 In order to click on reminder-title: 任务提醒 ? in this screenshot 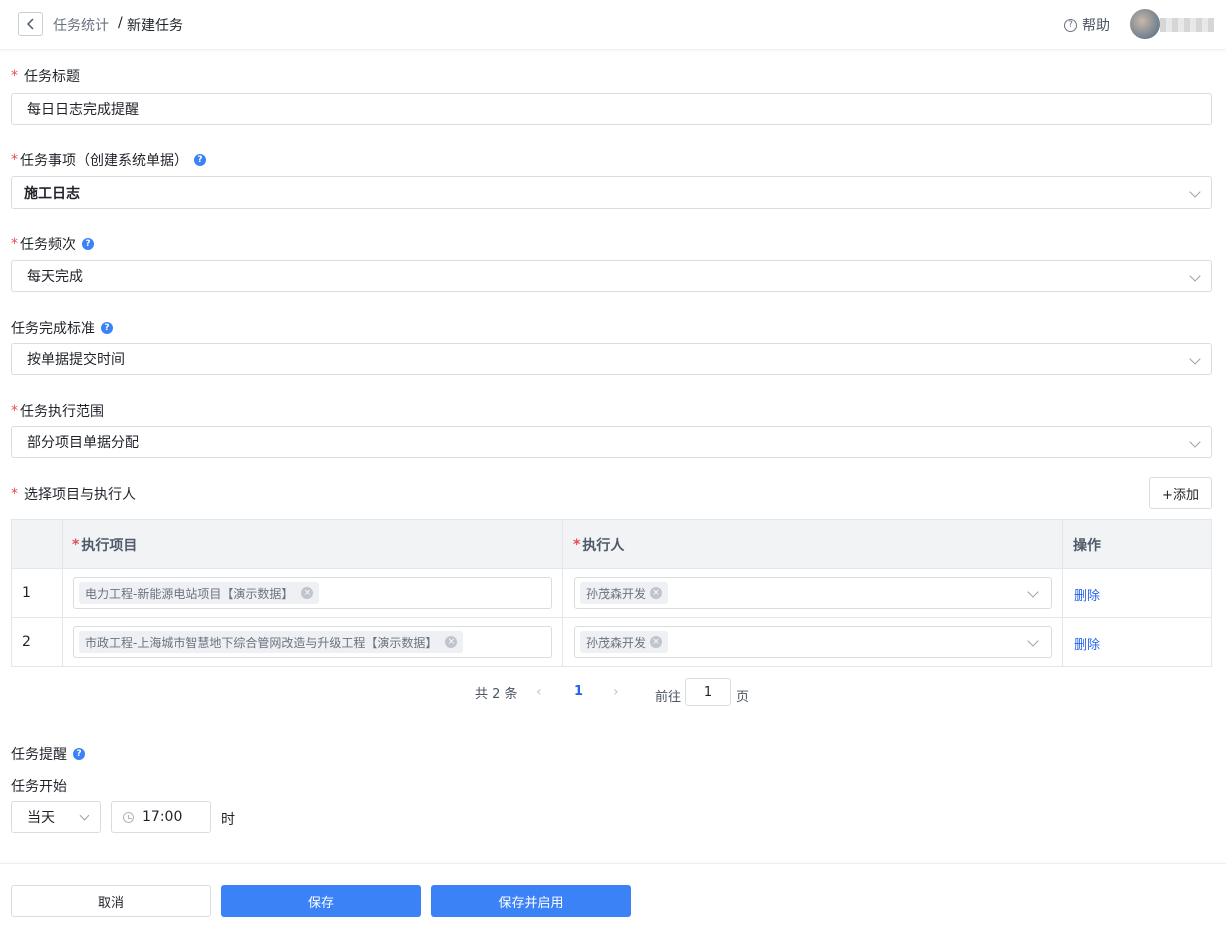, I will do `click(48, 754)`.